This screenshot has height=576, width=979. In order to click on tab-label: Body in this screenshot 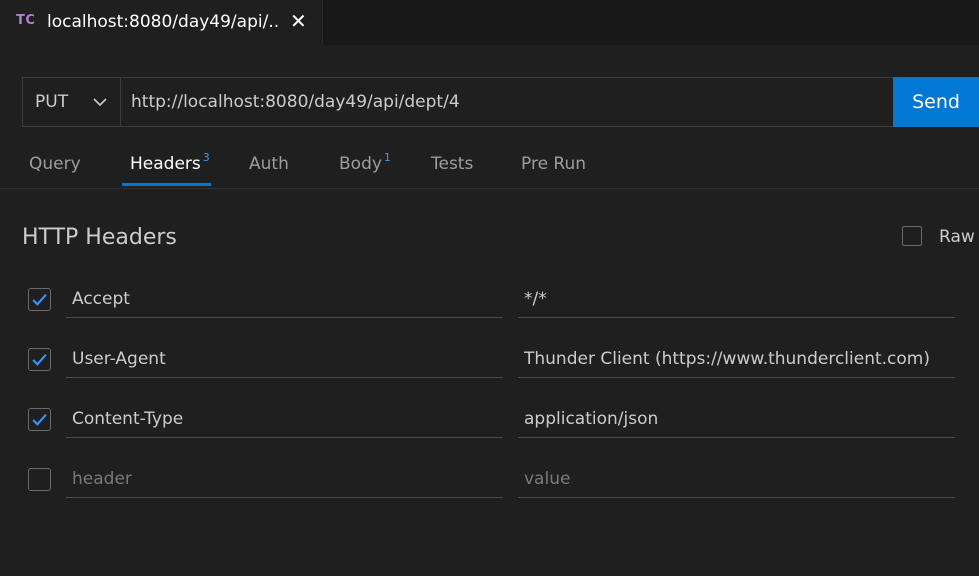, I will do `click(360, 164)`.